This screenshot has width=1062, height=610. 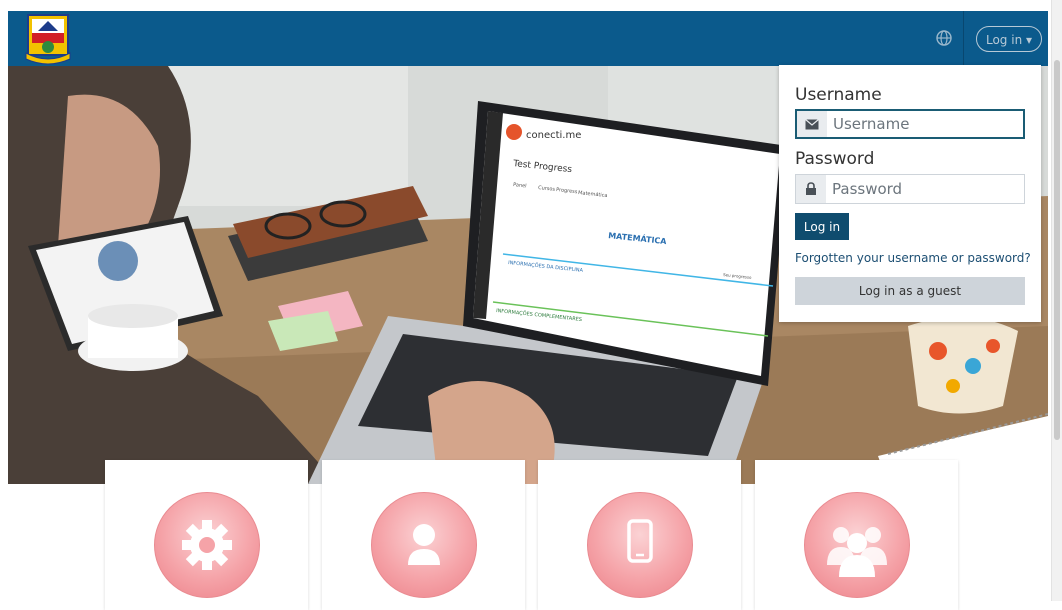 I want to click on navbar-divider, so click(x=963, y=38).